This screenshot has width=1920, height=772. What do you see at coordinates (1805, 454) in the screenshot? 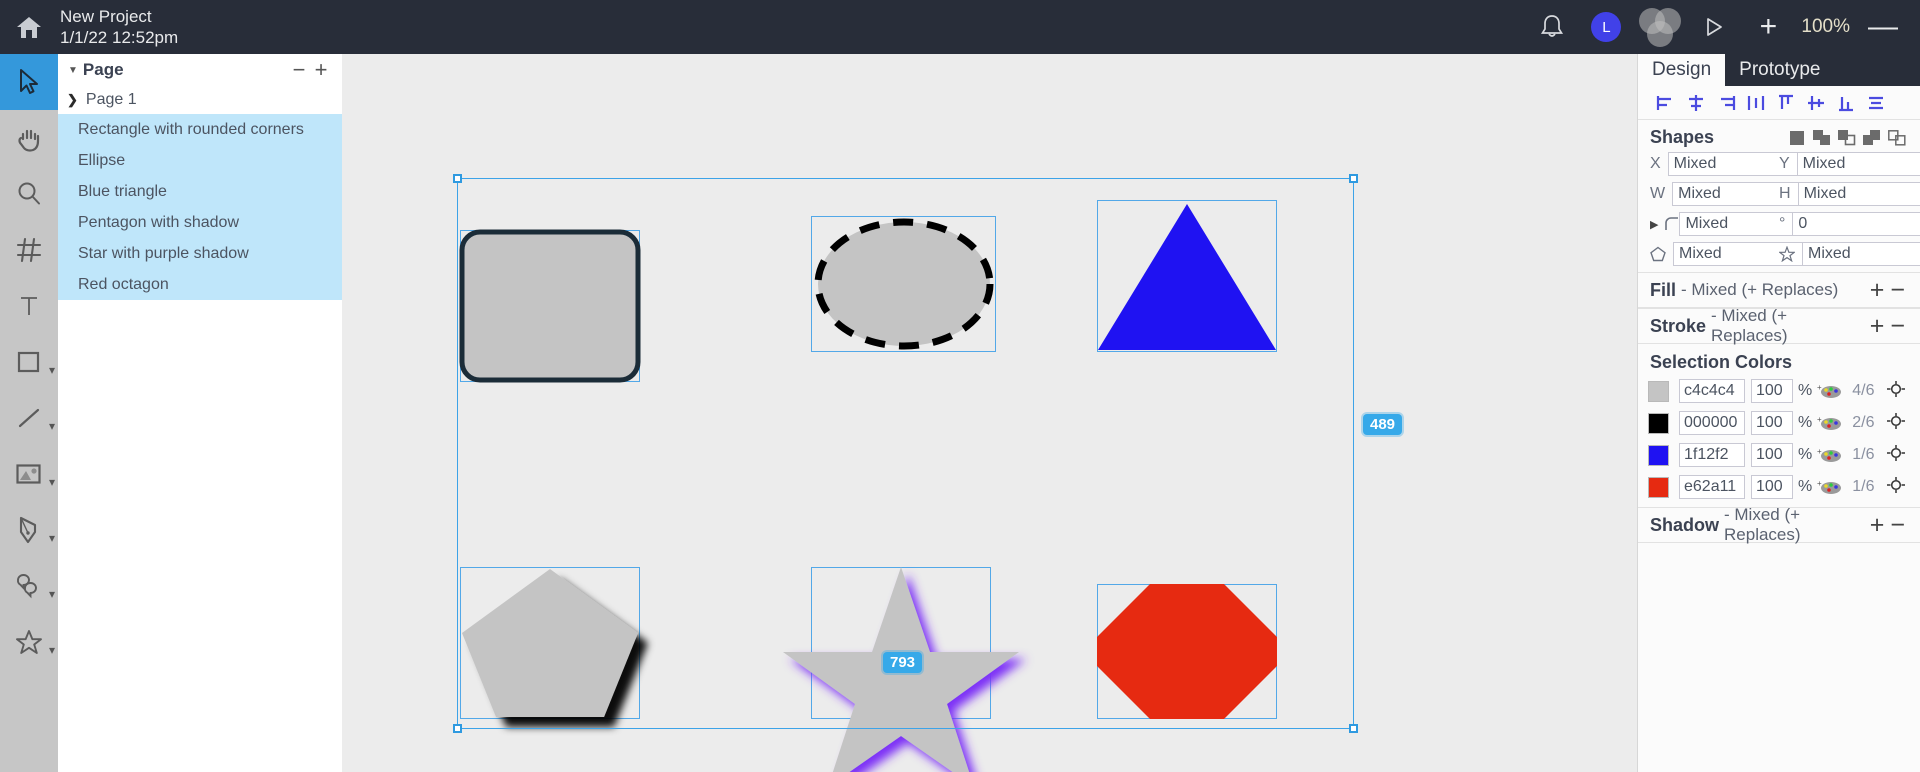
I see `percent-label: %` at bounding box center [1805, 454].